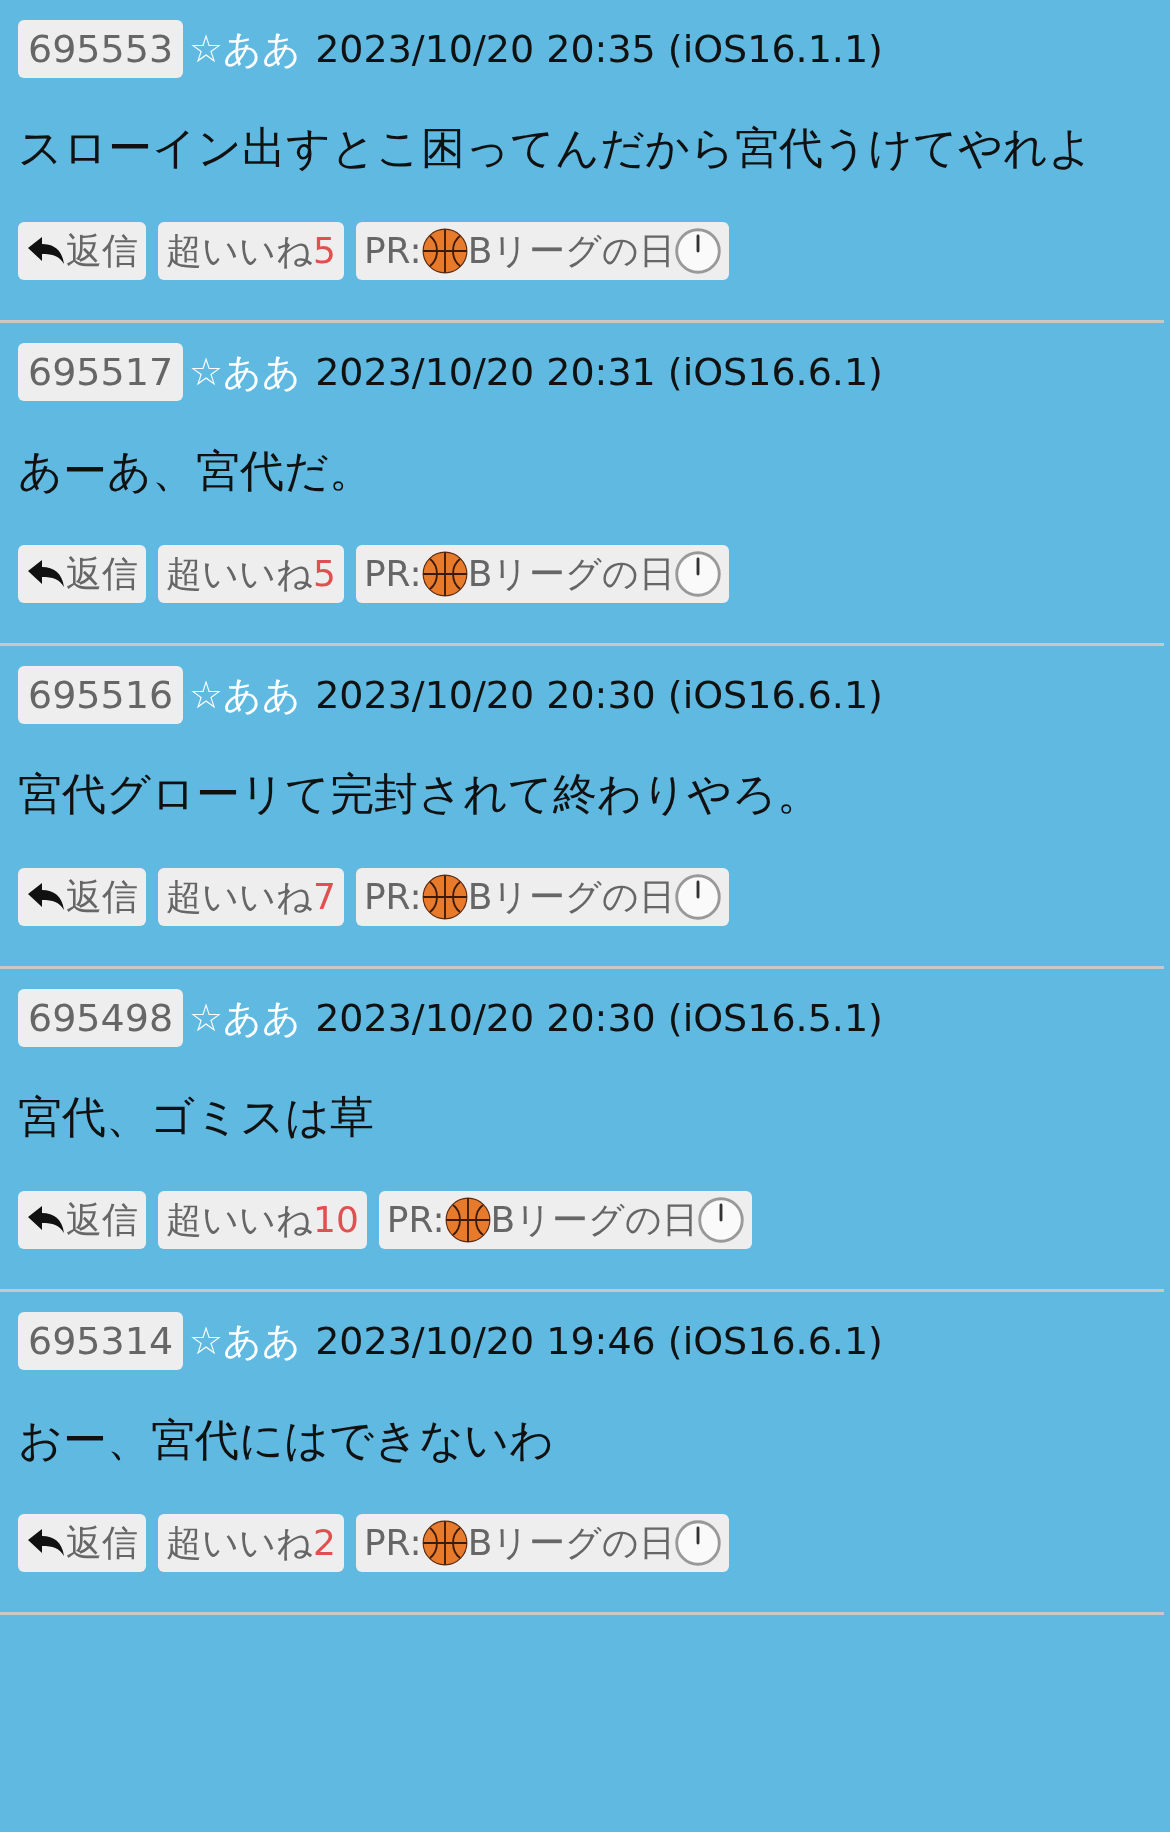  I want to click on post-number: 695553, so click(101, 49).